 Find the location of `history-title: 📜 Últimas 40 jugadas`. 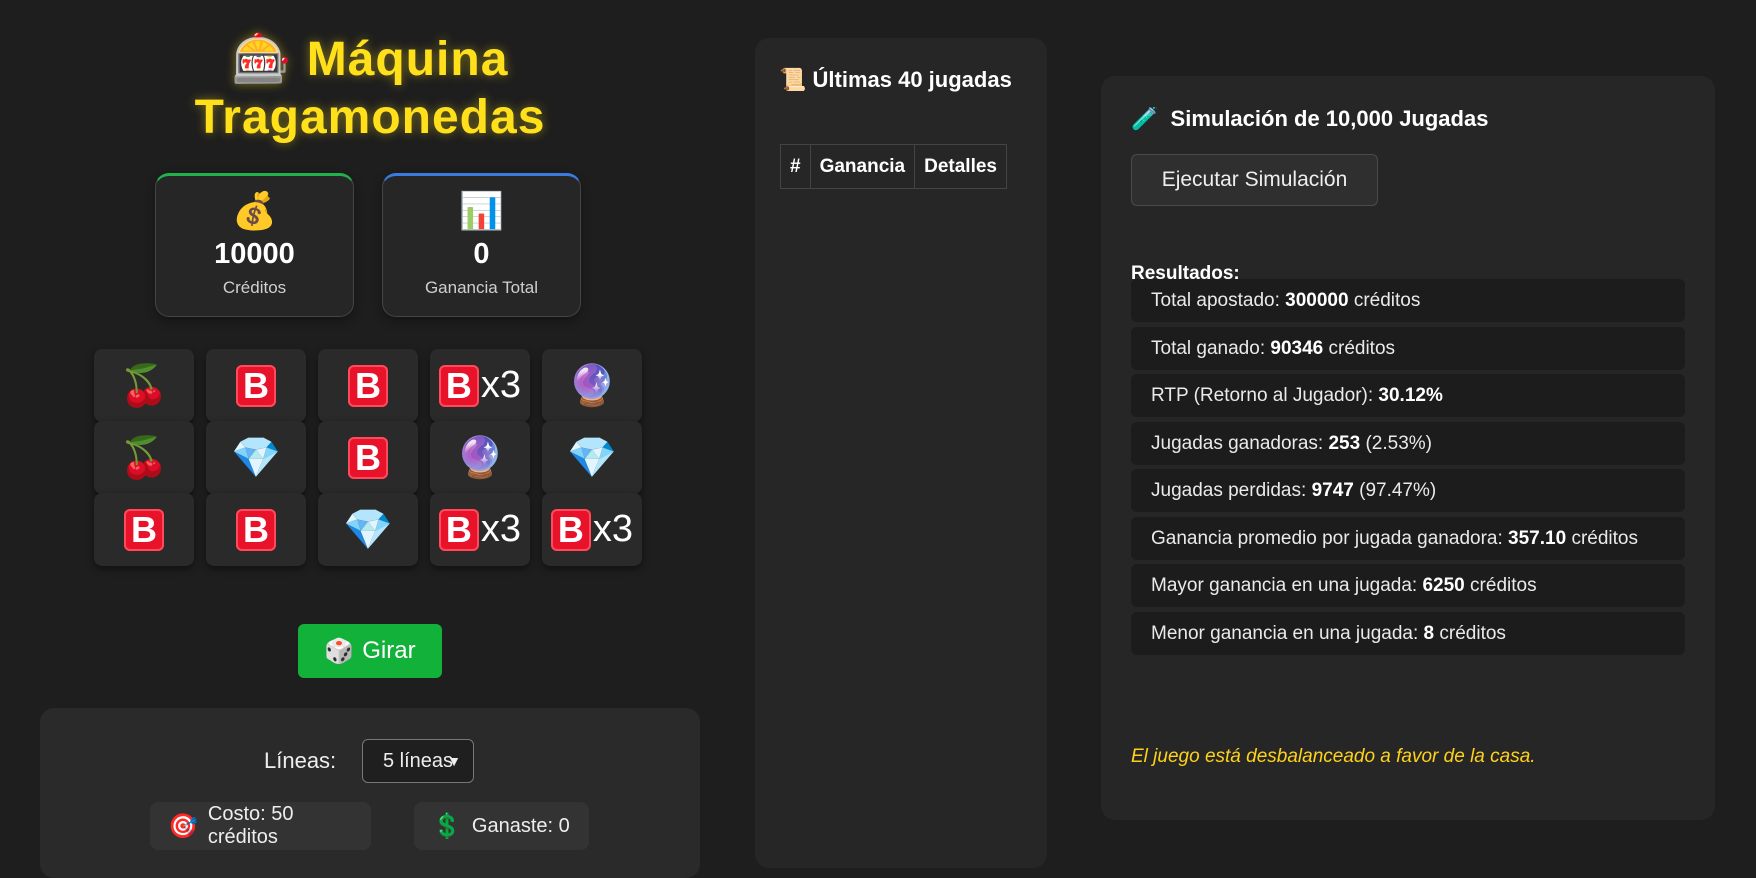

history-title: 📜 Últimas 40 jugadas is located at coordinates (895, 79).